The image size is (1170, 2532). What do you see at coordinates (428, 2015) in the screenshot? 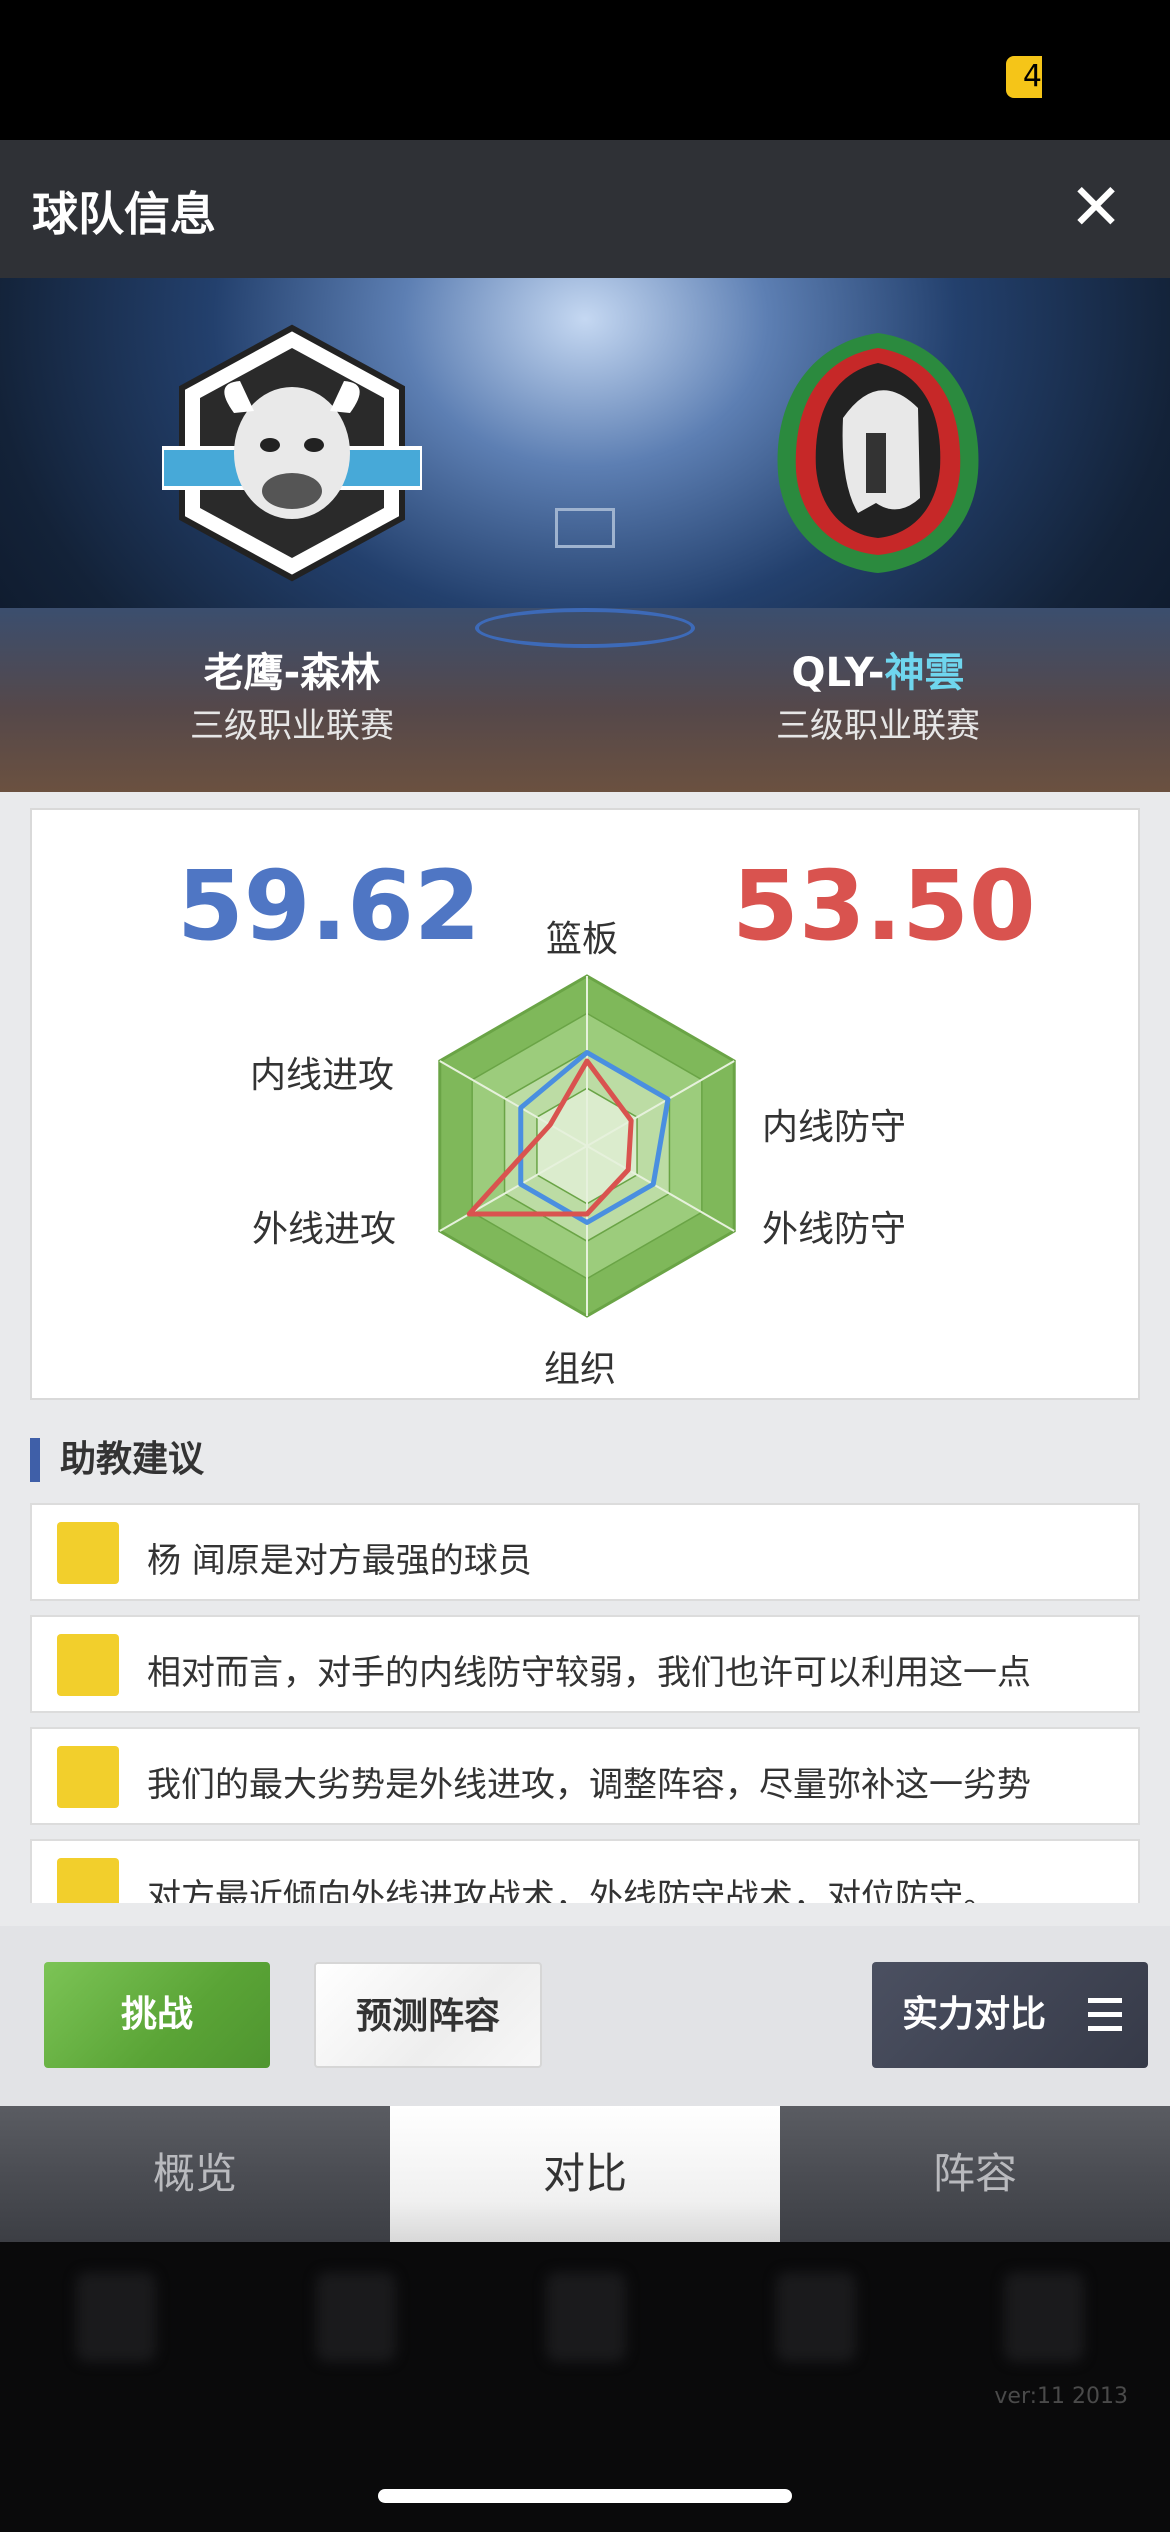
I see `predict-lineup-button: 预测阵容` at bounding box center [428, 2015].